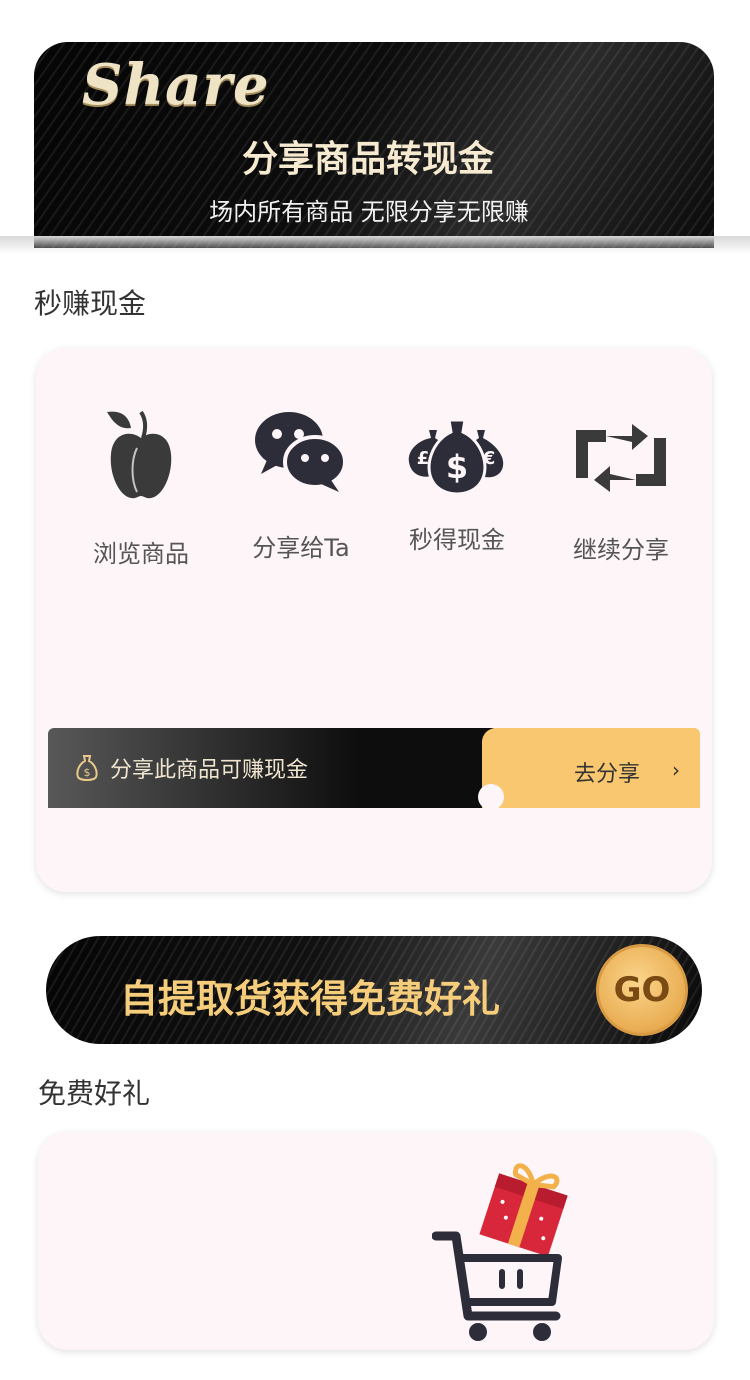 The height and width of the screenshot is (1380, 750). I want to click on wechat-icon, so click(301, 452).